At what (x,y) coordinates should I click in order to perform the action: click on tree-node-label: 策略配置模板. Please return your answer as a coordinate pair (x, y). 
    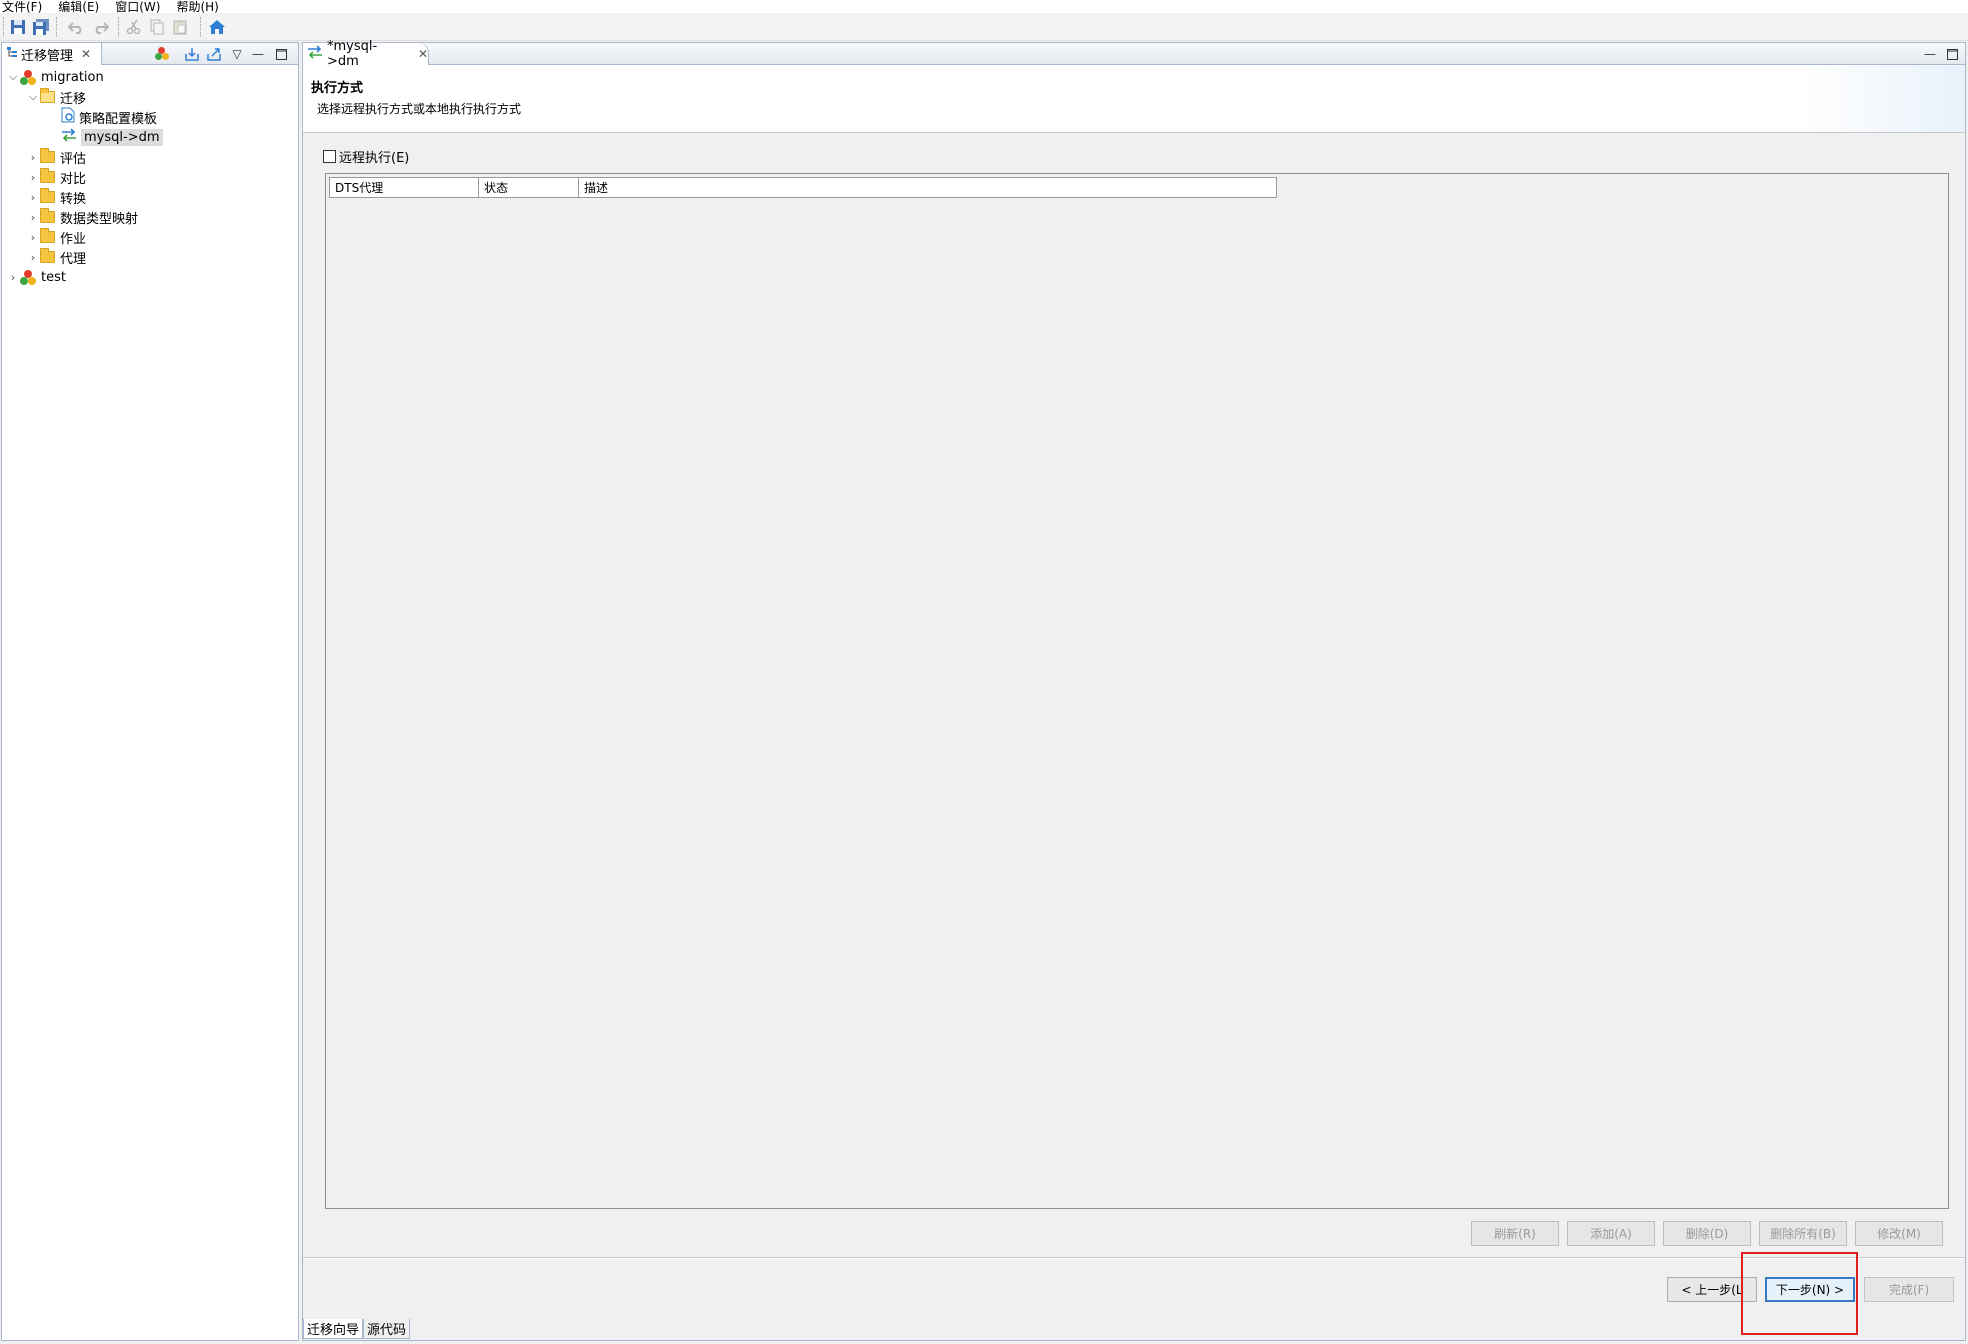
    Looking at the image, I should click on (118, 119).